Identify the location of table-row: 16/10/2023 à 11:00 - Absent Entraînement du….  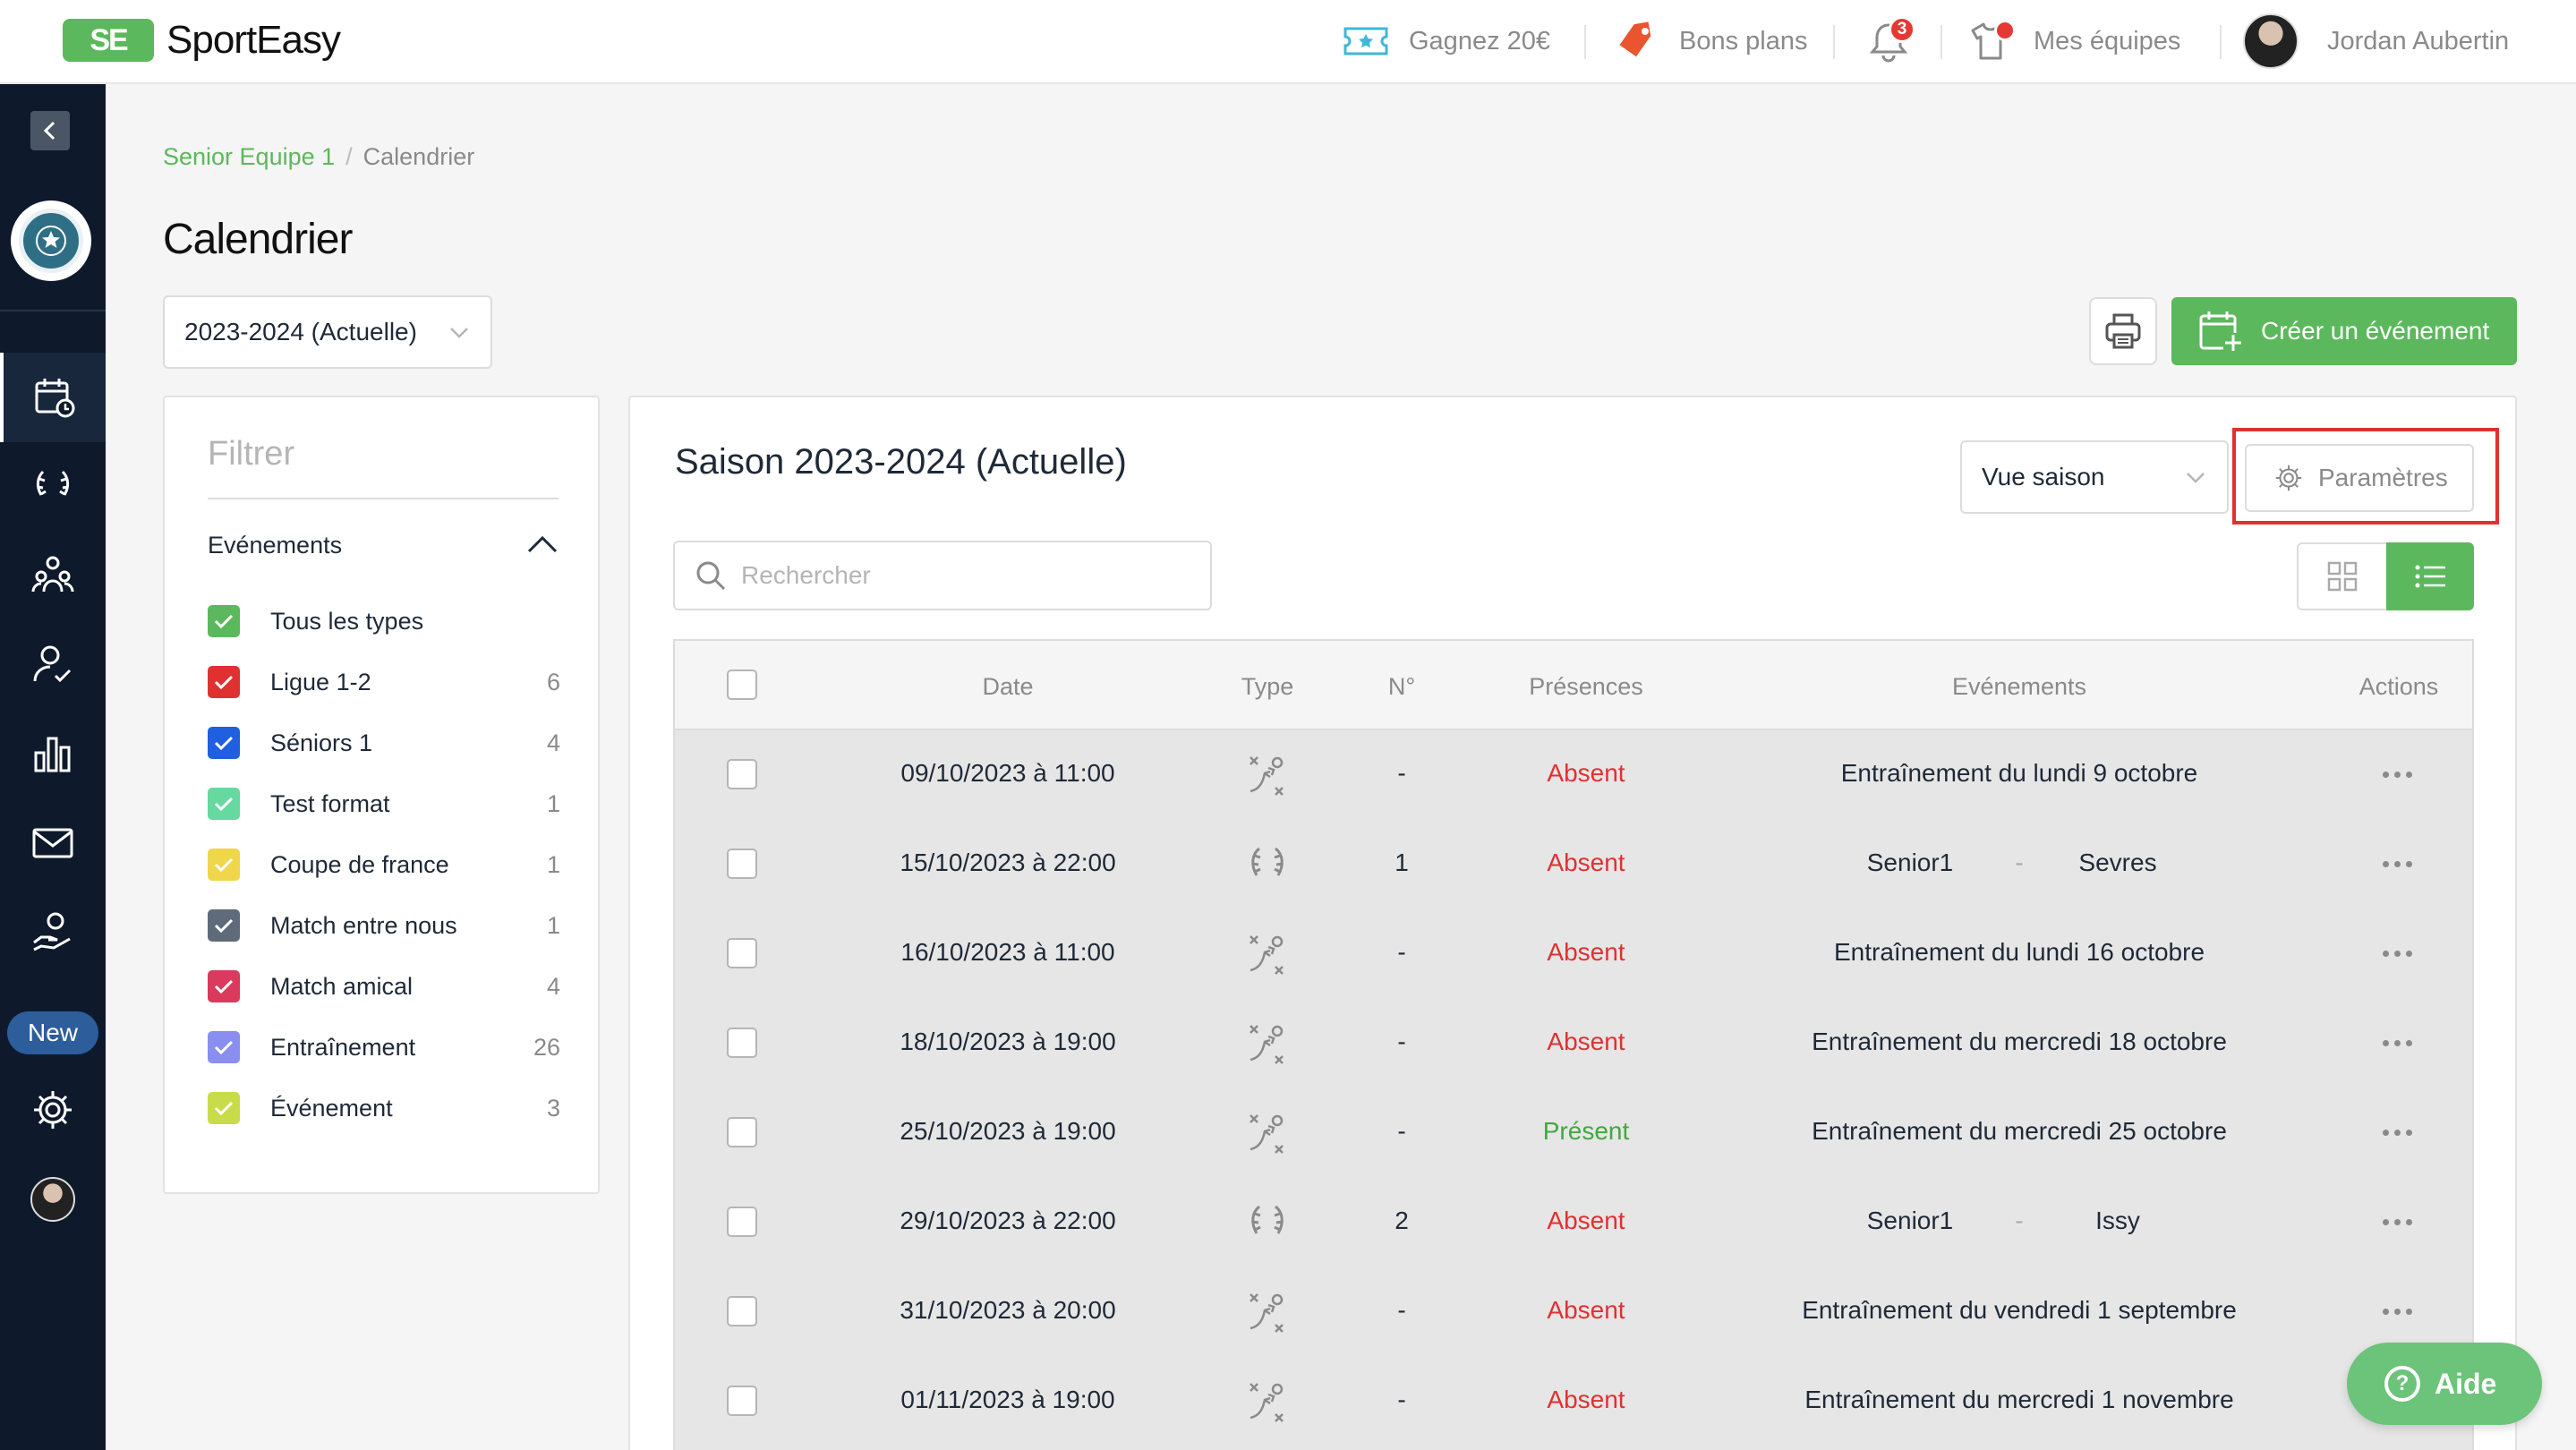
(1573, 954).